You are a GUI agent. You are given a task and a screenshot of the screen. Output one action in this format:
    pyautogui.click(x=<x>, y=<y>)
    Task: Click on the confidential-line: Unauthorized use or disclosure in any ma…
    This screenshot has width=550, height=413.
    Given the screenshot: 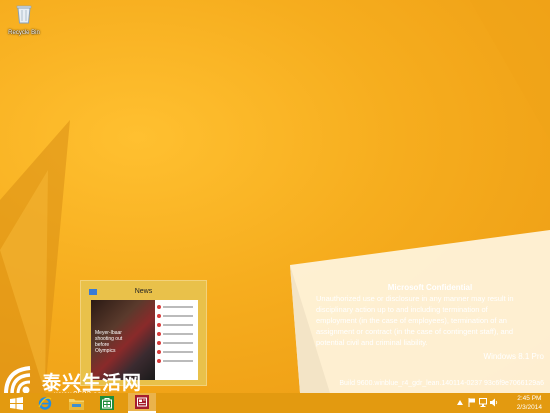 What is the action you would take?
    pyautogui.click(x=415, y=298)
    